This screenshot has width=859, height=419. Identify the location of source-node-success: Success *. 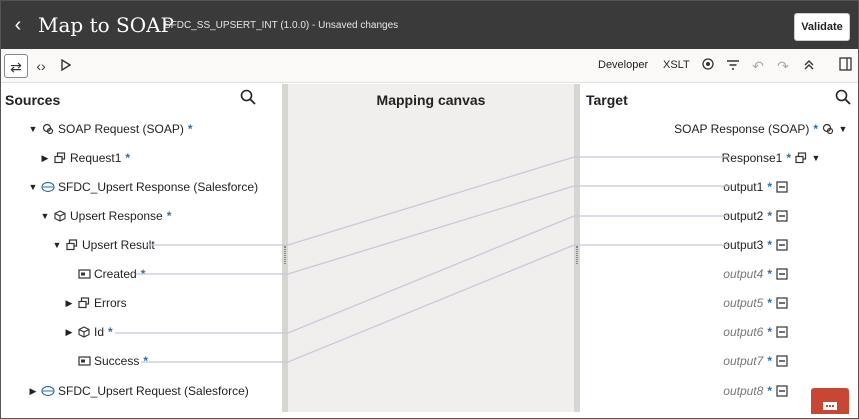
(111, 361).